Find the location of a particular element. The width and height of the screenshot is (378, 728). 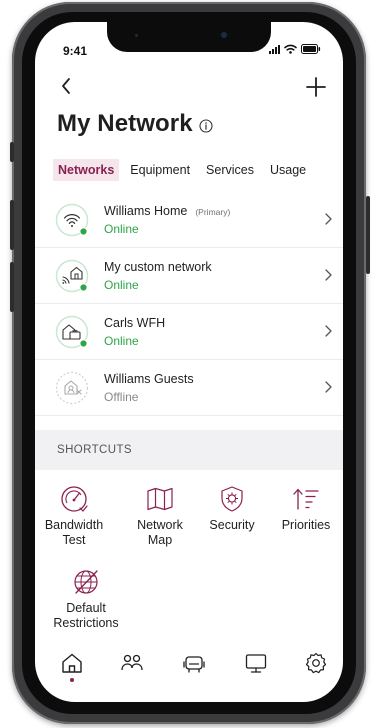

nav-settings is located at coordinates (316, 663).